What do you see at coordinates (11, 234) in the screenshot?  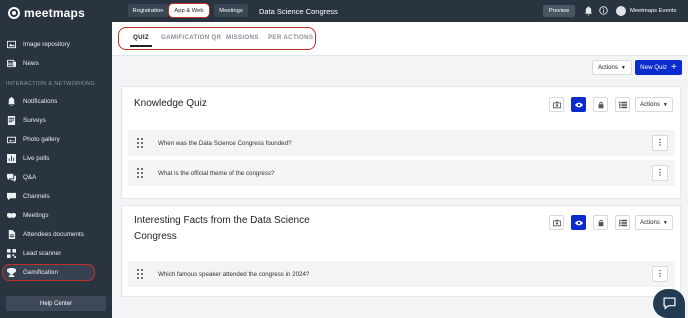 I see `document-icon` at bounding box center [11, 234].